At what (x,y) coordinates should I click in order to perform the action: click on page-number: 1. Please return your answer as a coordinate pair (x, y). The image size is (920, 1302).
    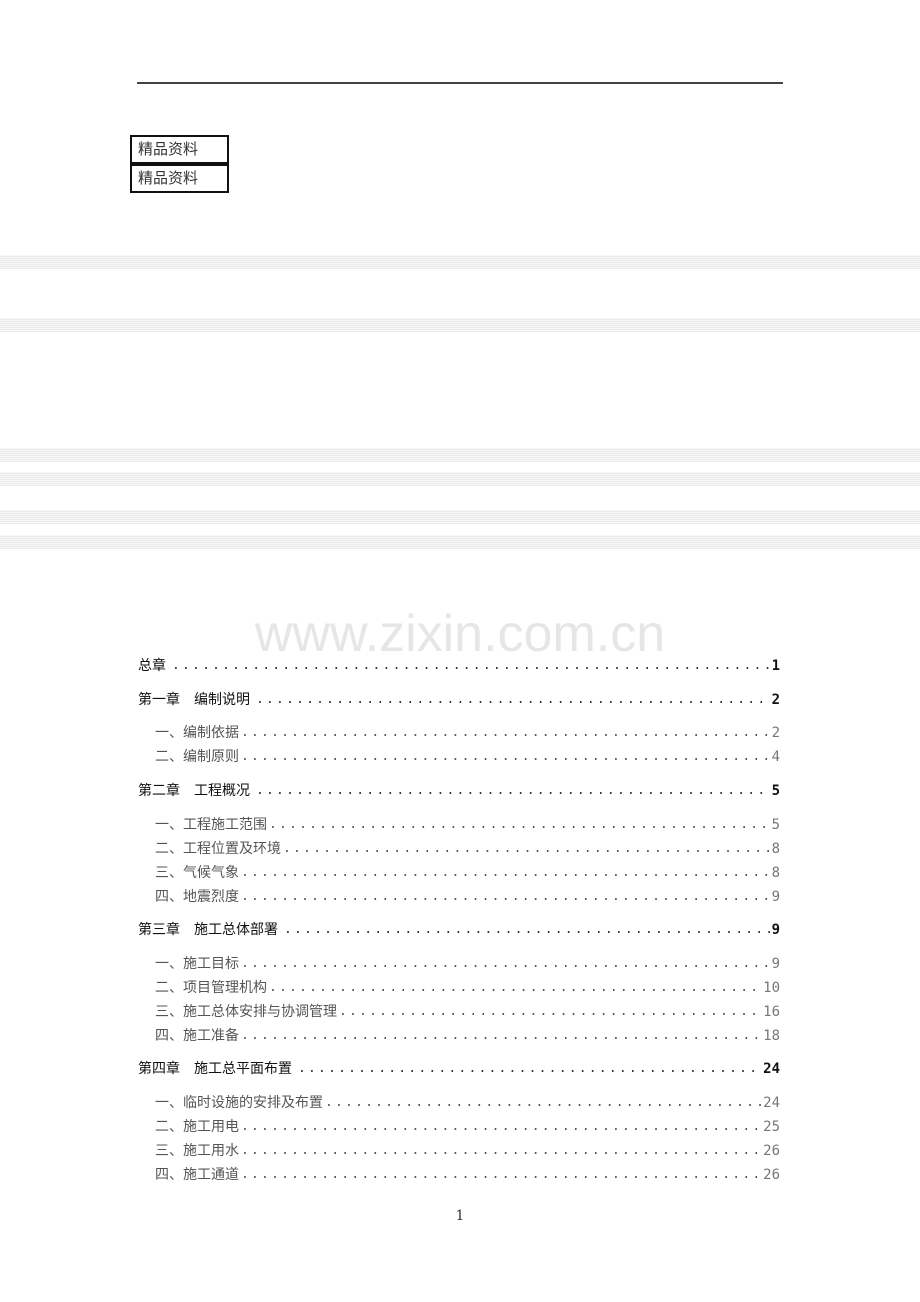
    Looking at the image, I should click on (460, 1216).